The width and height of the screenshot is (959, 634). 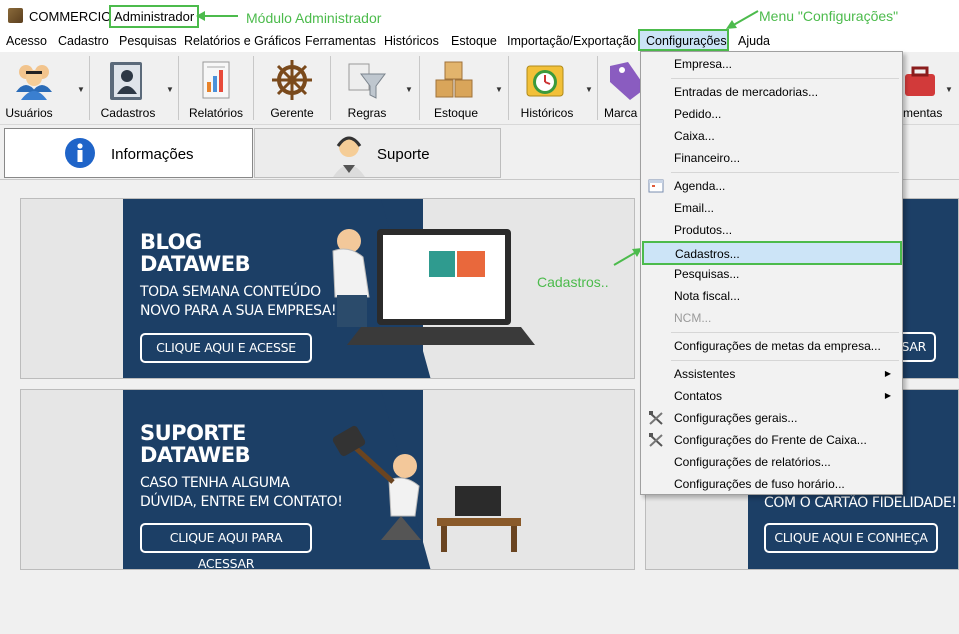 I want to click on toolbar-regras-label: Regras, so click(x=367, y=113).